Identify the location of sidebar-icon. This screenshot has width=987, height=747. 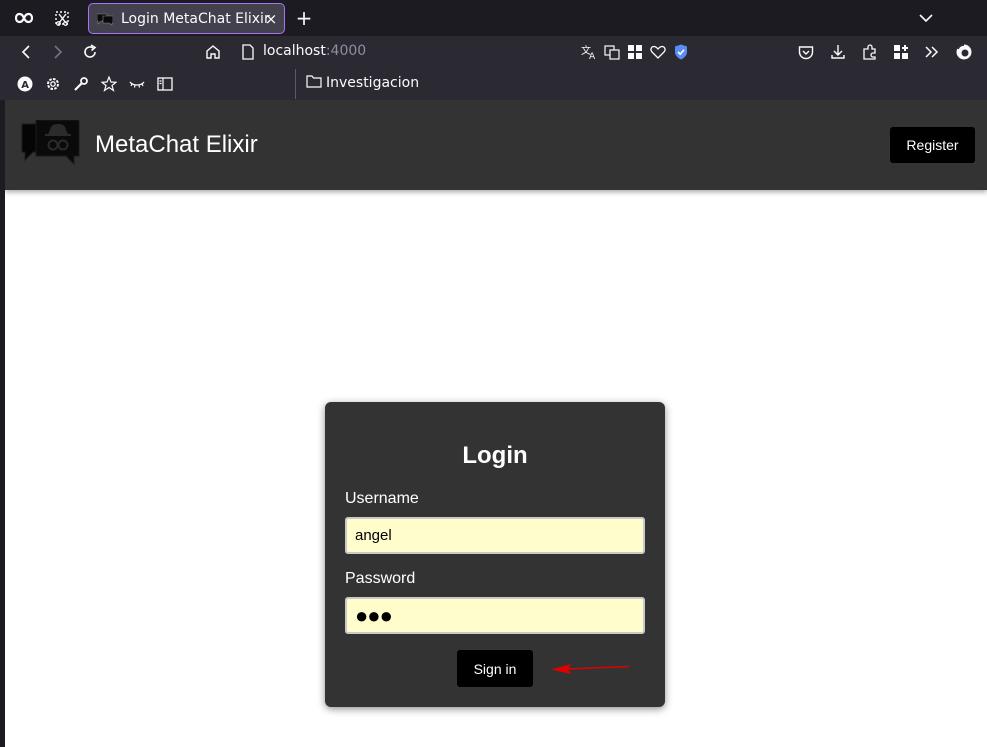
(165, 84).